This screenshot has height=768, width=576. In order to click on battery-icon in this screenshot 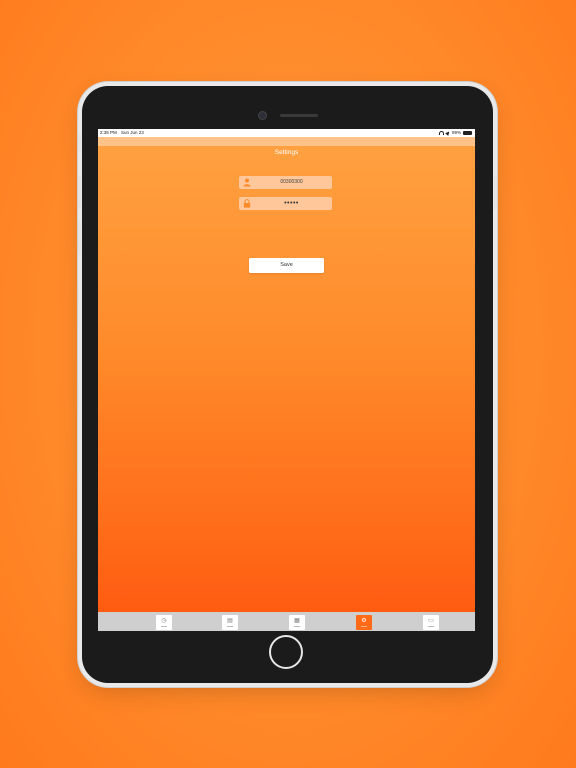, I will do `click(467, 133)`.